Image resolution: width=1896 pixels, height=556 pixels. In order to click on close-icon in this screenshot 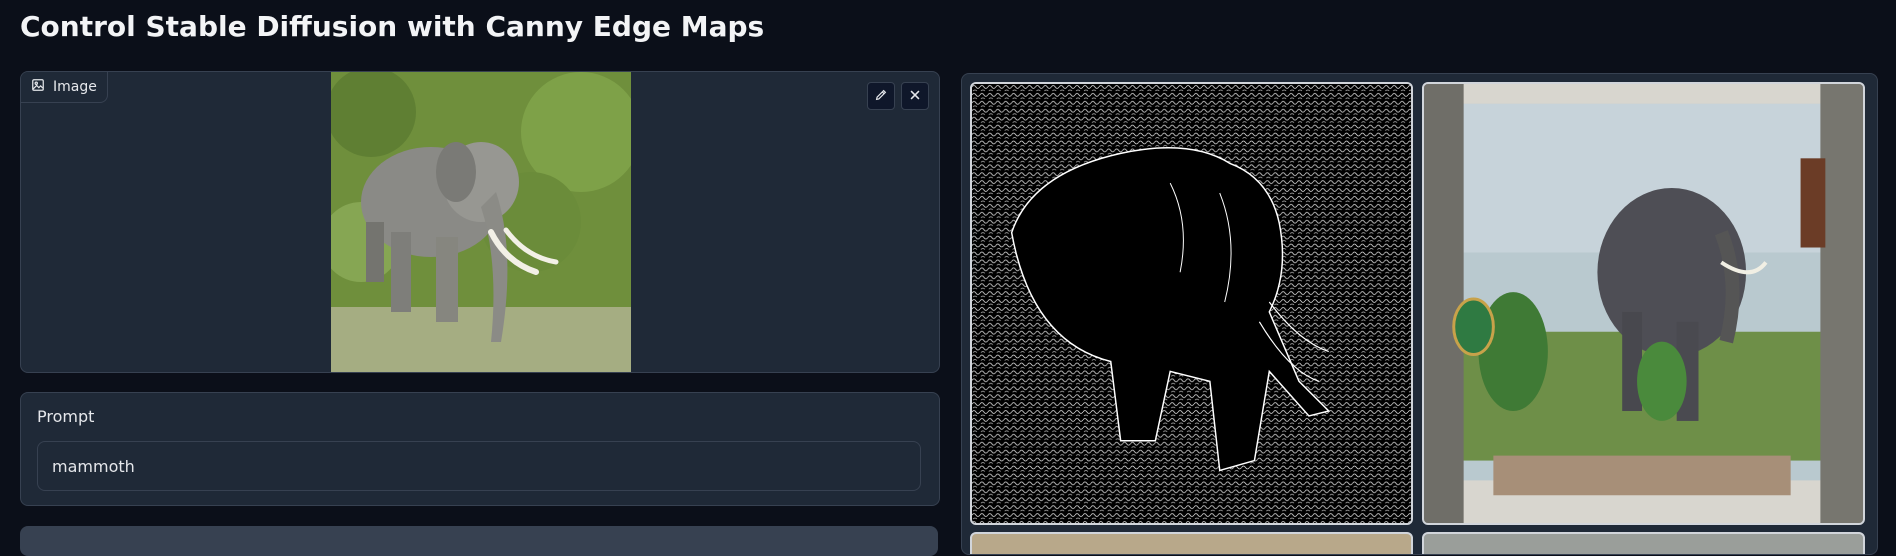, I will do `click(915, 96)`.